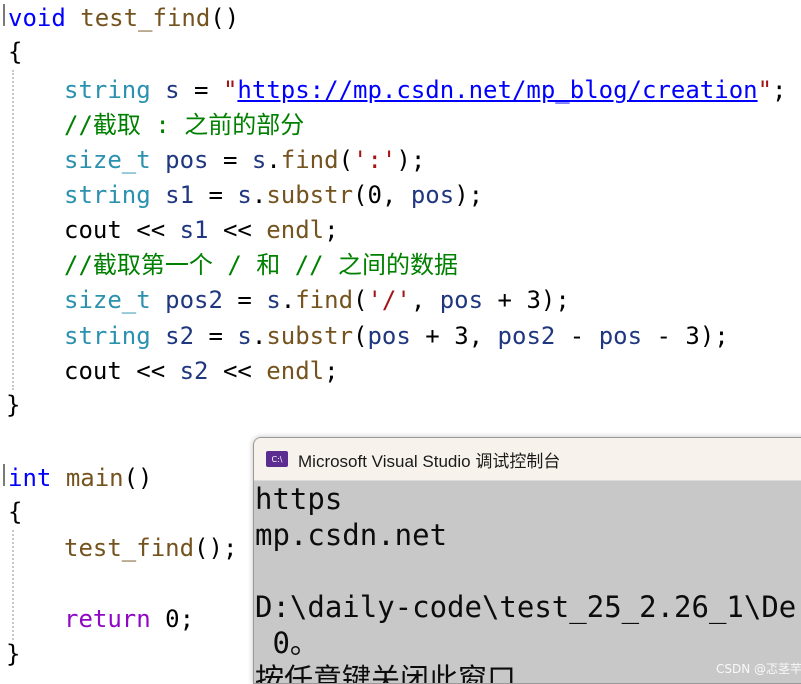 This screenshot has width=801, height=684. Describe the element at coordinates (172, 619) in the screenshot. I see `punctuation: 0;` at that location.